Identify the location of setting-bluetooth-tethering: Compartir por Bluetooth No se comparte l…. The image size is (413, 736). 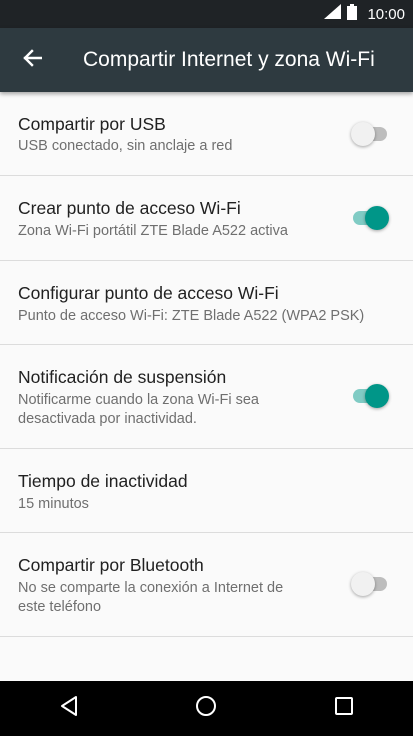
(206, 585).